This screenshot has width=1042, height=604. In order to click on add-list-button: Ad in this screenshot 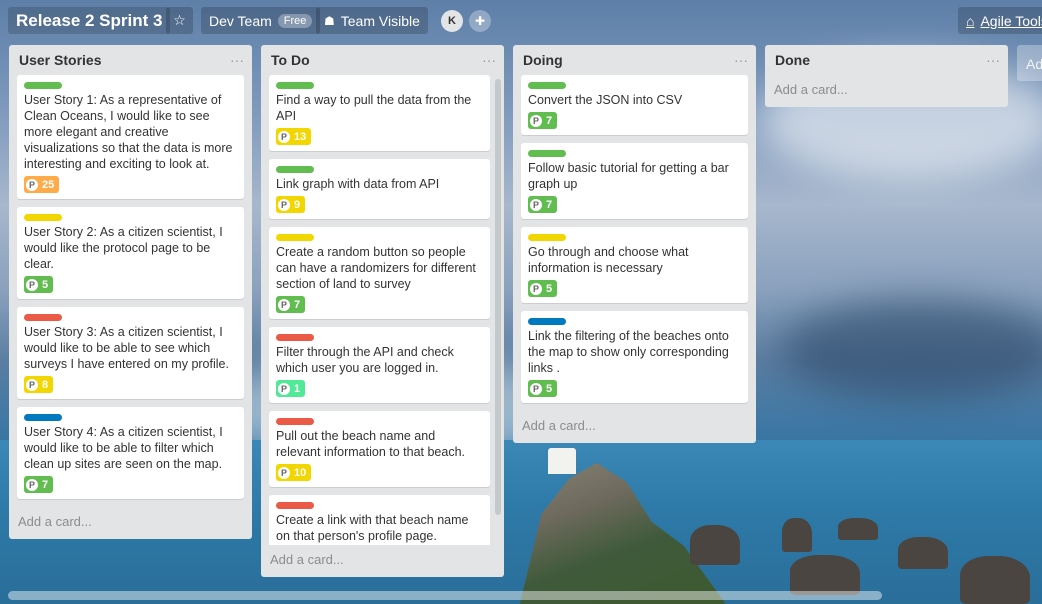, I will do `click(1029, 63)`.